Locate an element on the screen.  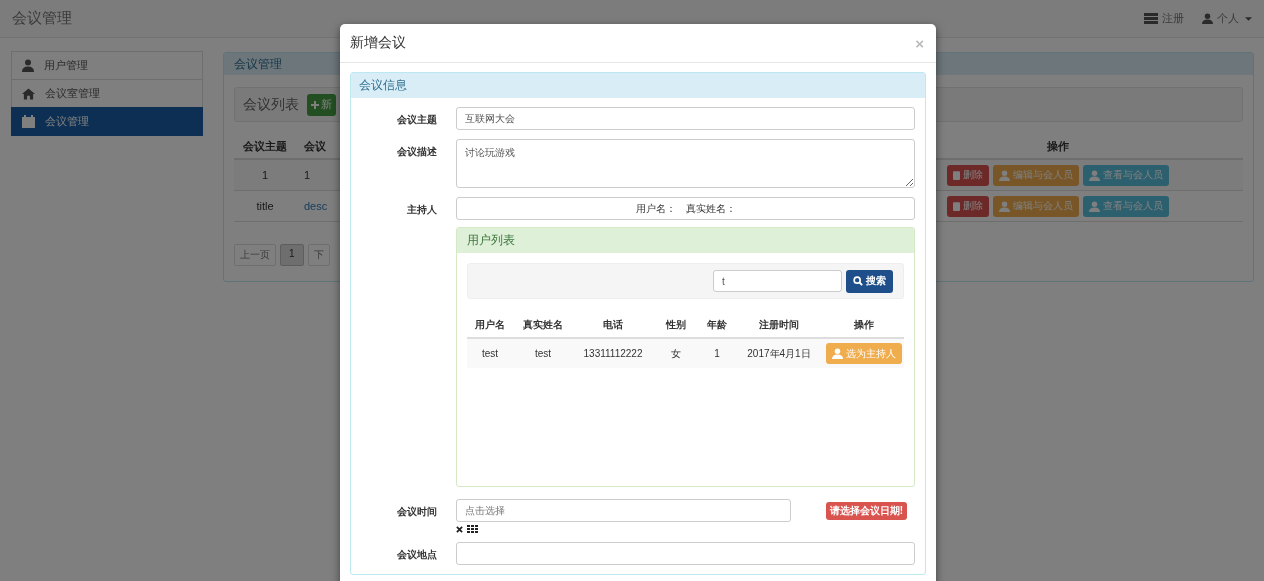
column-header: 会议 is located at coordinates (315, 146).